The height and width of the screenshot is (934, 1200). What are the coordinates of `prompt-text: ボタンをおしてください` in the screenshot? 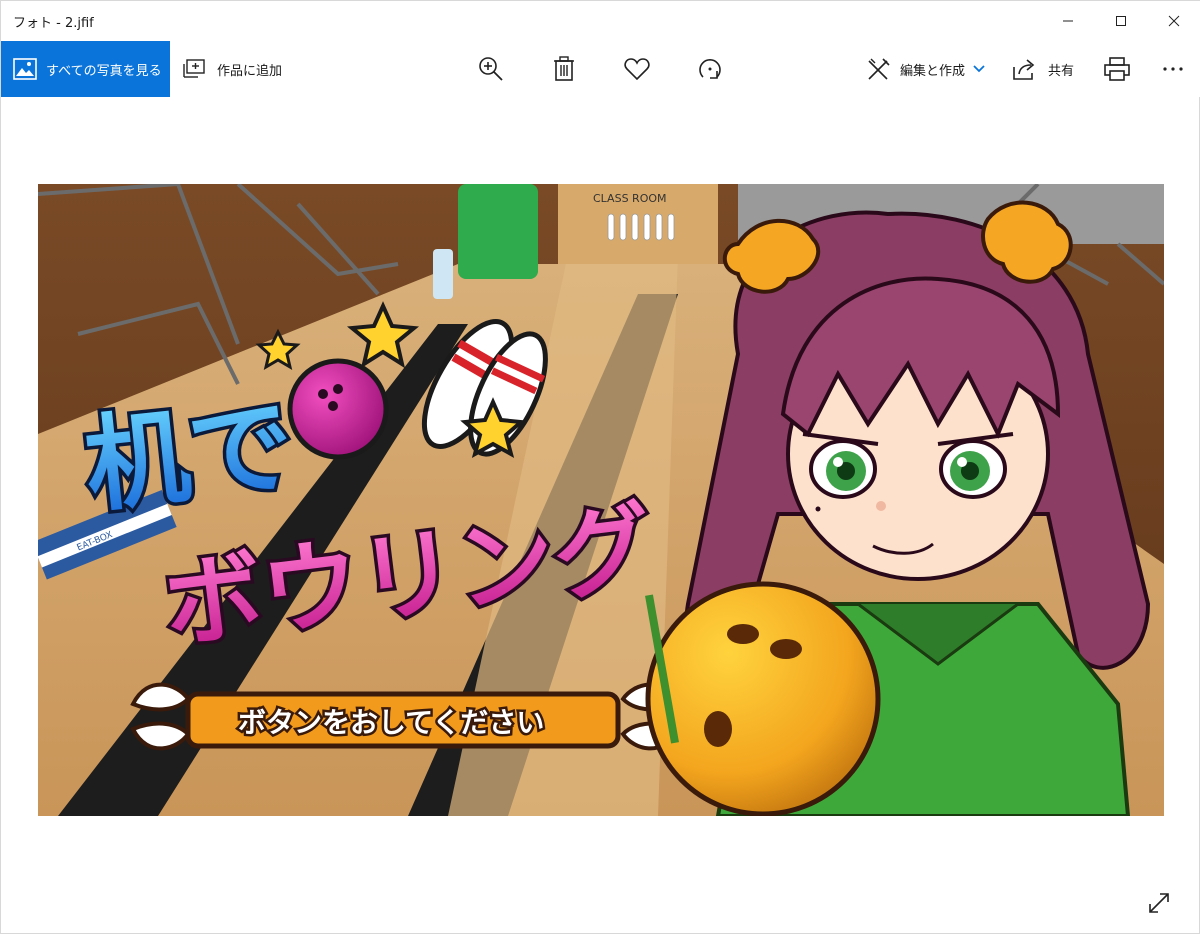 It's located at (391, 722).